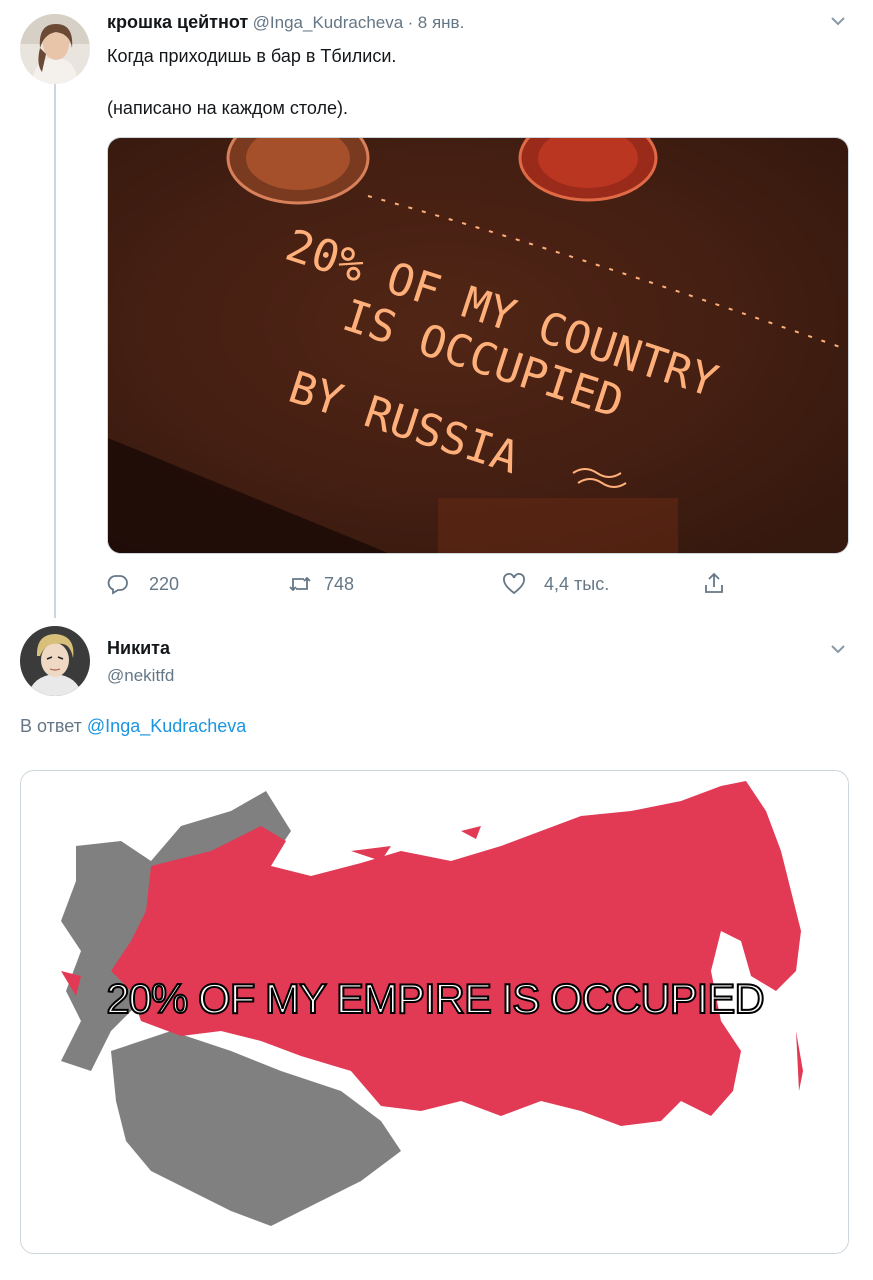 The height and width of the screenshot is (1280, 873). I want to click on share-button, so click(714, 583).